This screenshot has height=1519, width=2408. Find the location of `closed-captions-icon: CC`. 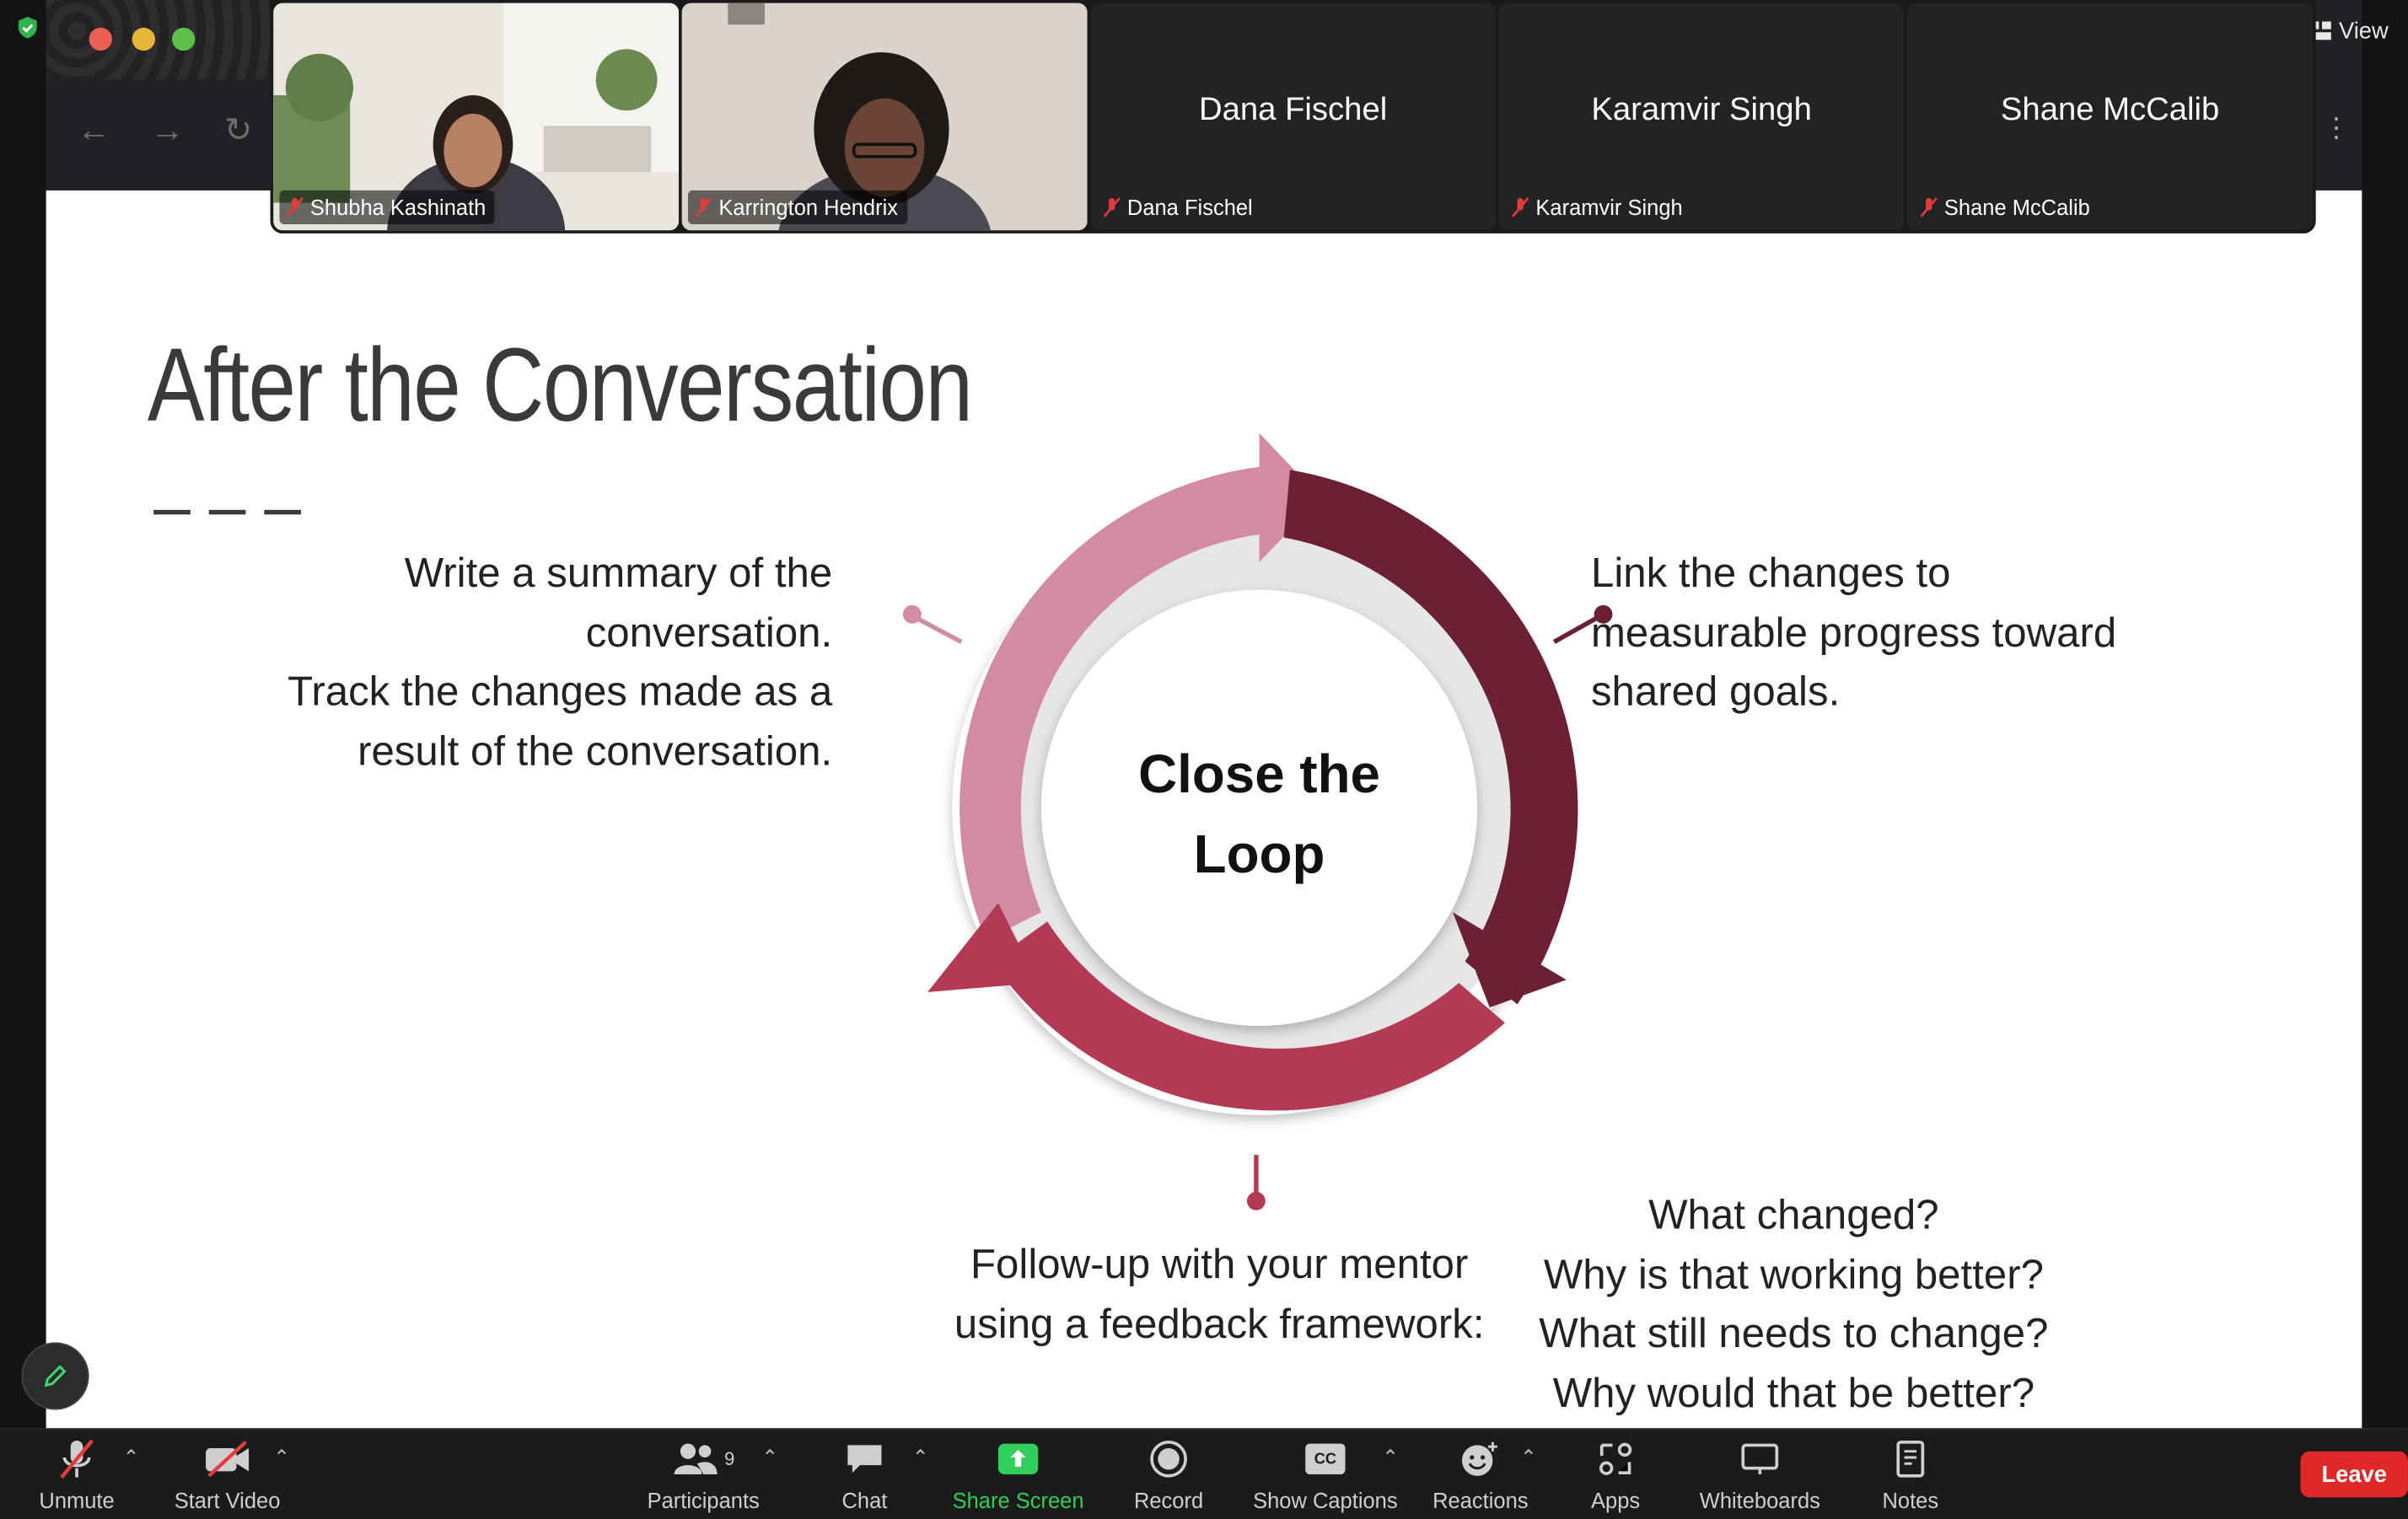

closed-captions-icon: CC is located at coordinates (1325, 1459).